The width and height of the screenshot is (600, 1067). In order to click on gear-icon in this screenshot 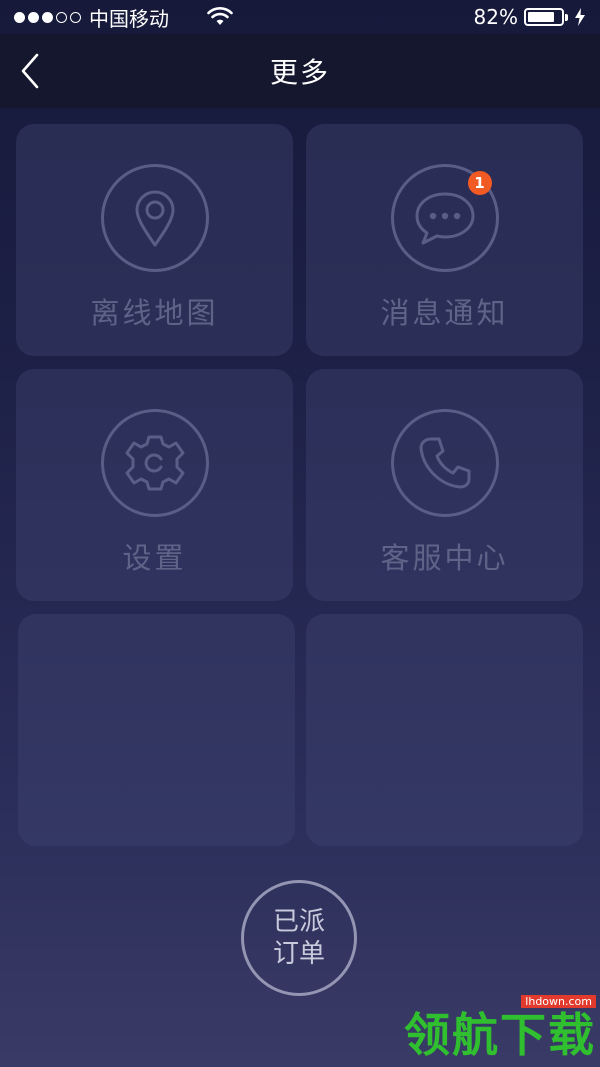, I will do `click(154, 463)`.